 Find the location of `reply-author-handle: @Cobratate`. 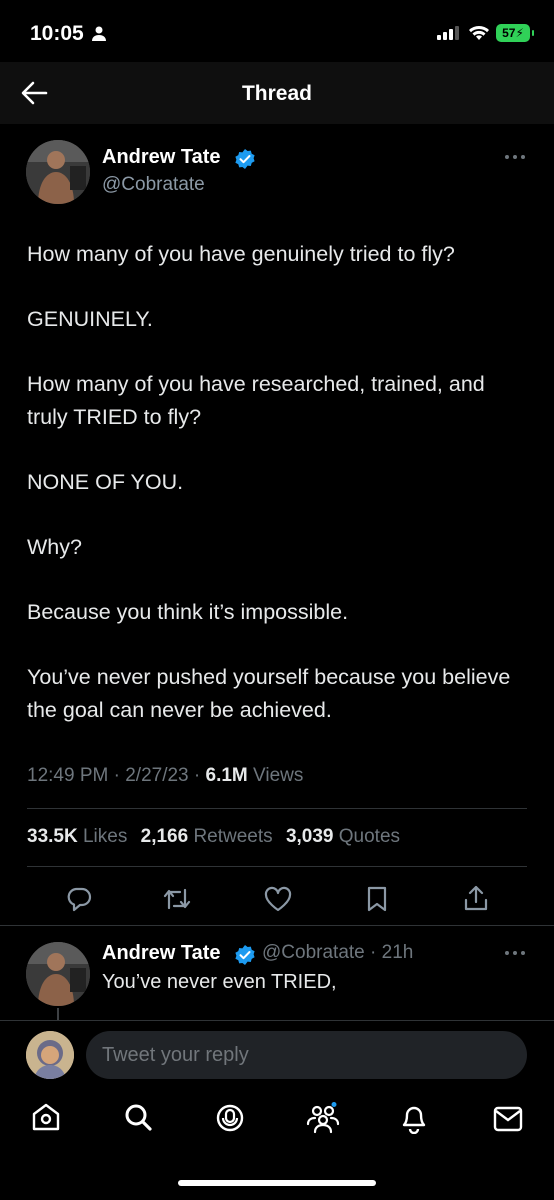

reply-author-handle: @Cobratate is located at coordinates (313, 952).